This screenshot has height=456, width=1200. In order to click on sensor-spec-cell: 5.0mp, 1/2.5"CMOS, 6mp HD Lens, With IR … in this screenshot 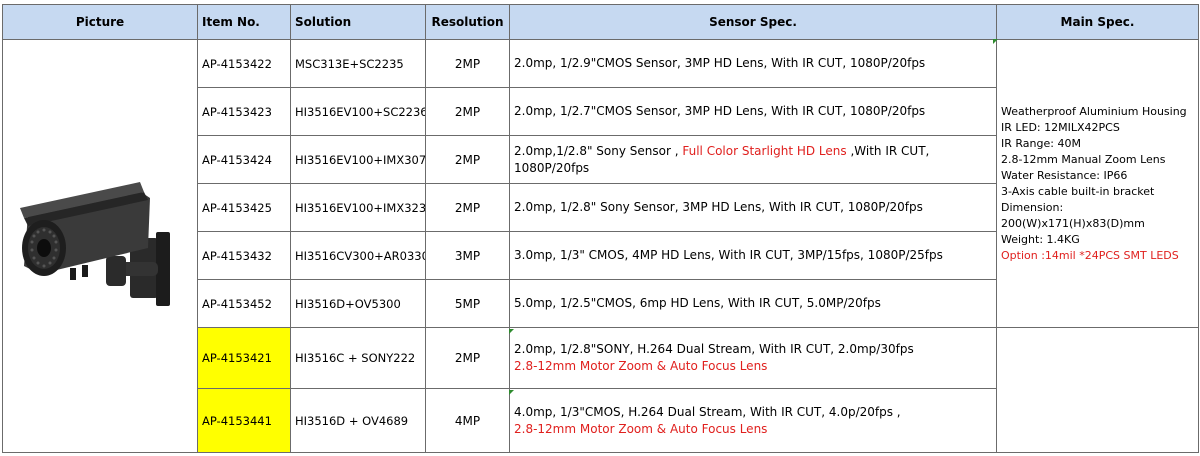, I will do `click(753, 303)`.